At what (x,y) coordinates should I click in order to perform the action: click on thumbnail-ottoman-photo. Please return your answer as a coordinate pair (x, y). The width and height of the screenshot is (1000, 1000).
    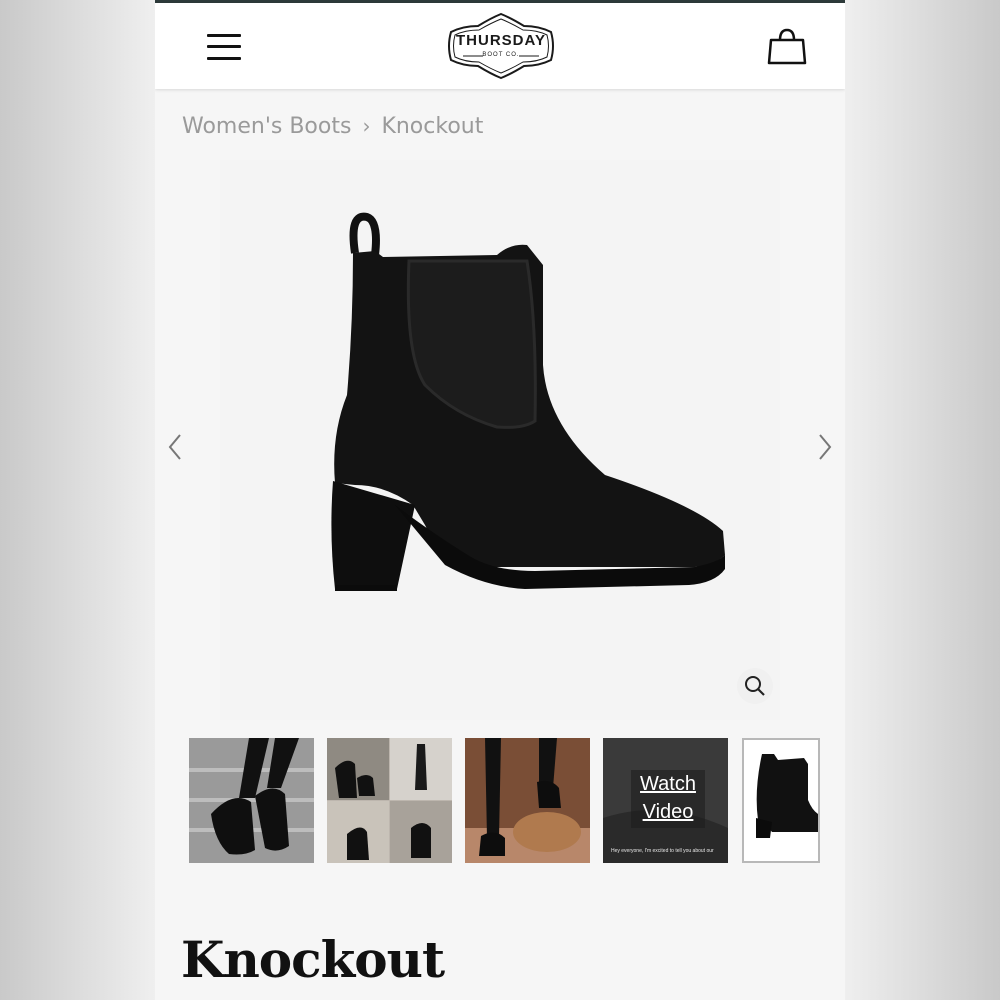
    Looking at the image, I should click on (527, 800).